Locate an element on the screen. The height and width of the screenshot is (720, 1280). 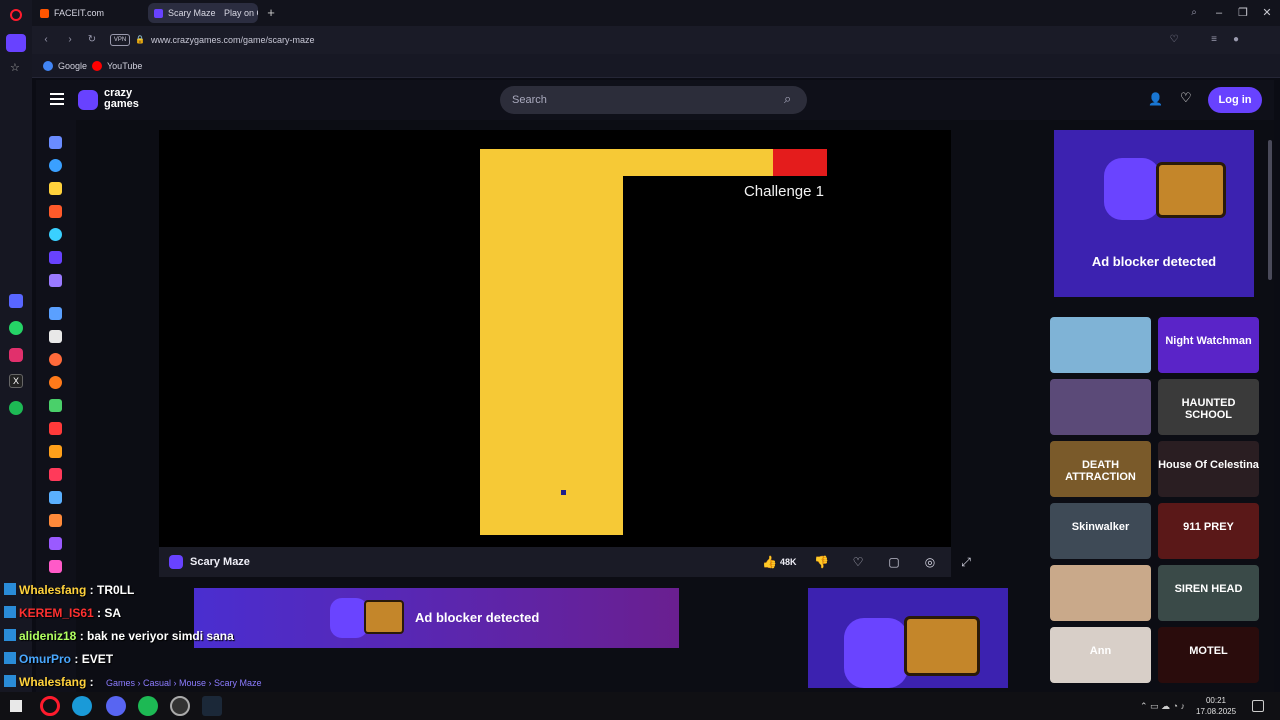
nav-2player-icon is located at coordinates (55, 313).